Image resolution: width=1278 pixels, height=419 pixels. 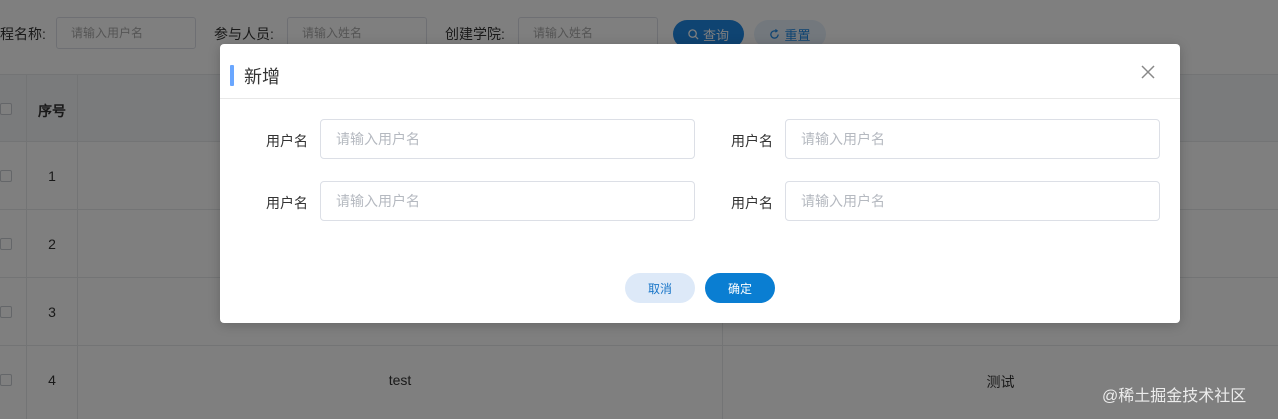 I want to click on dialog-header: 新增, so click(x=700, y=71).